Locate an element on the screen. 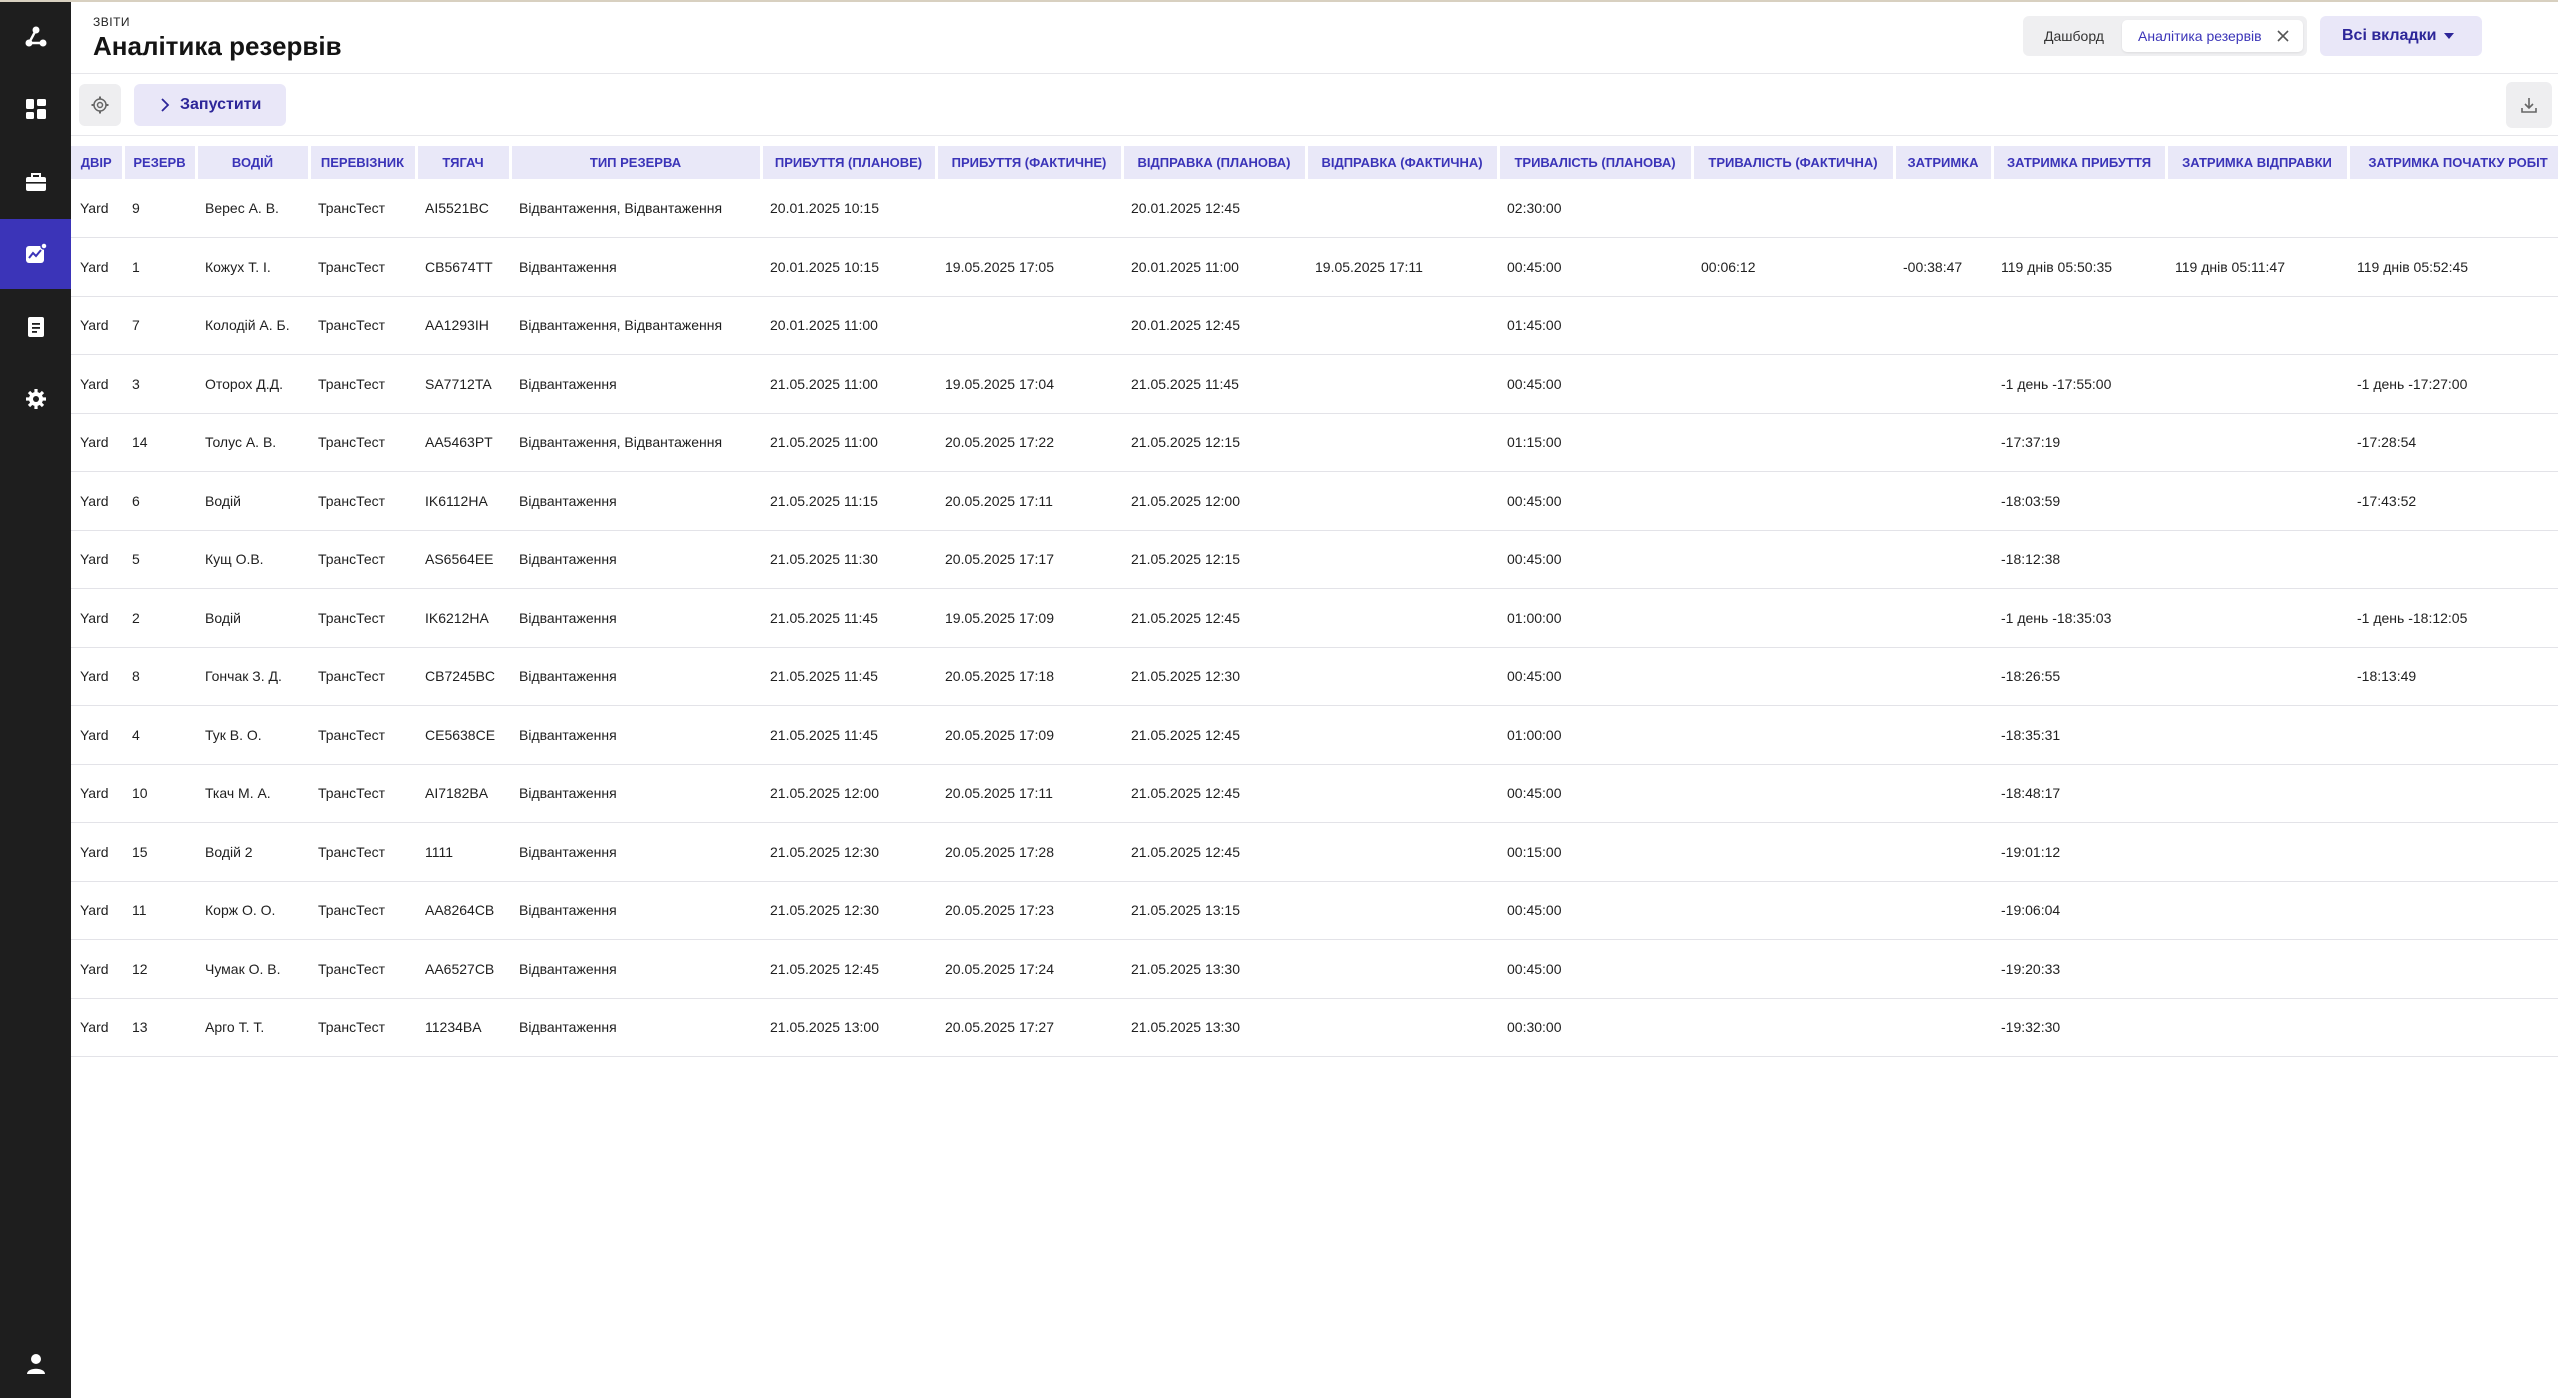 The height and width of the screenshot is (1398, 2558). table-cell: 7 is located at coordinates (159, 325).